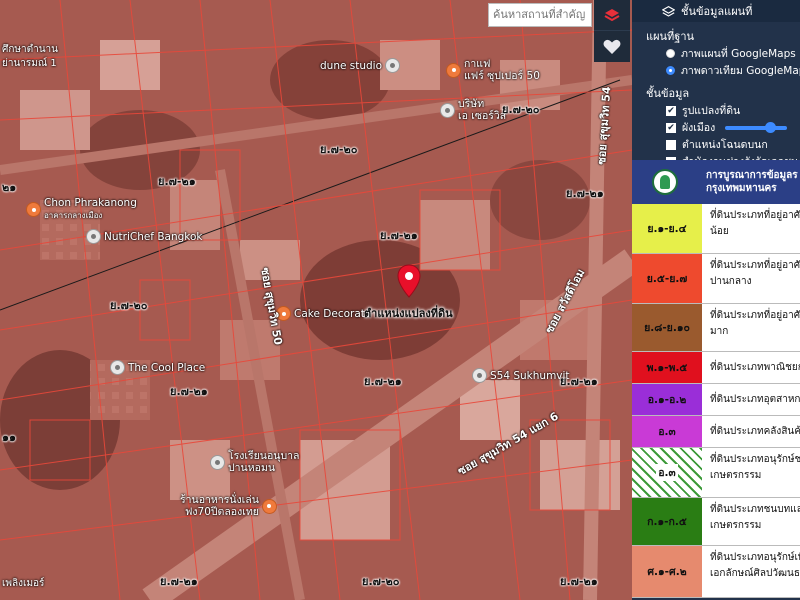 The image size is (800, 600). I want to click on legend-header: การบูรณาการข้อมูลร กรุงเทพมหานคร, so click(716, 182).